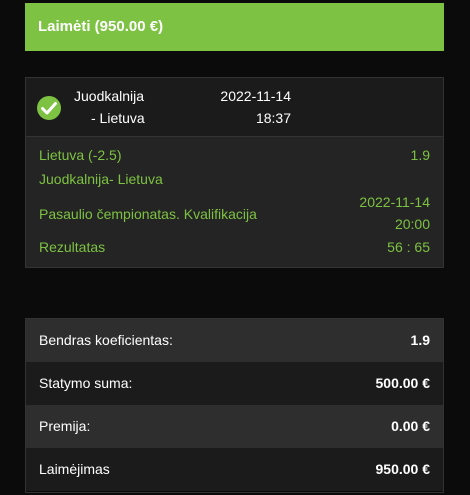 Image resolution: width=470 pixels, height=495 pixels. I want to click on summary-row-stake: Statymo suma: 500.00 €, so click(234, 383).